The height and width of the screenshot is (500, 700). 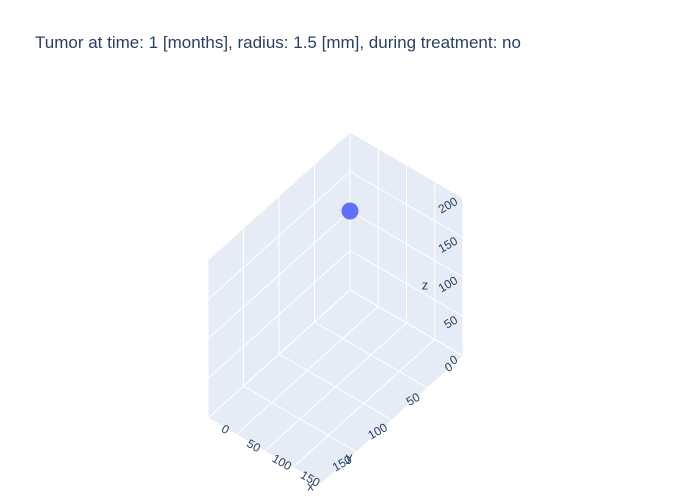 I want to click on y-axis-title: y, so click(x=349, y=456).